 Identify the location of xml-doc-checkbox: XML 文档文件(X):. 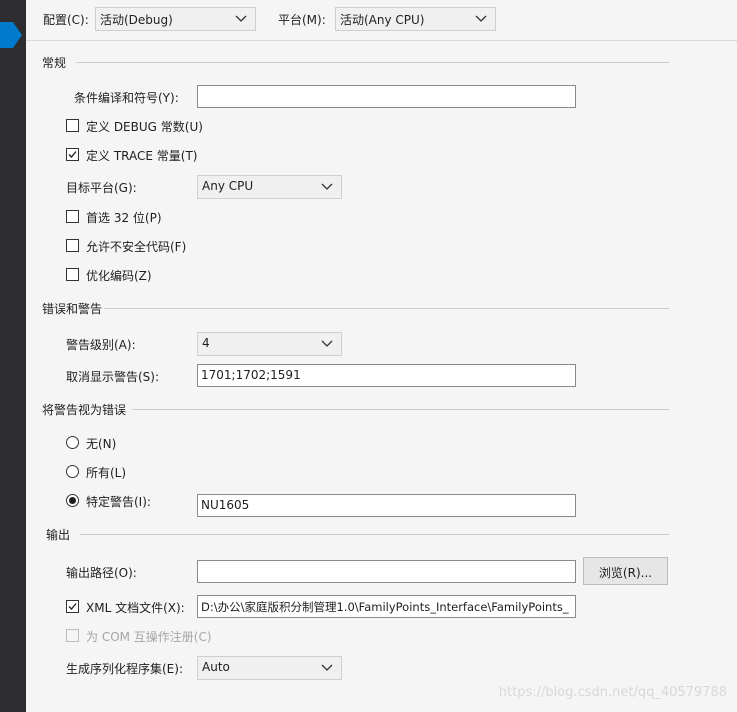
(128, 608).